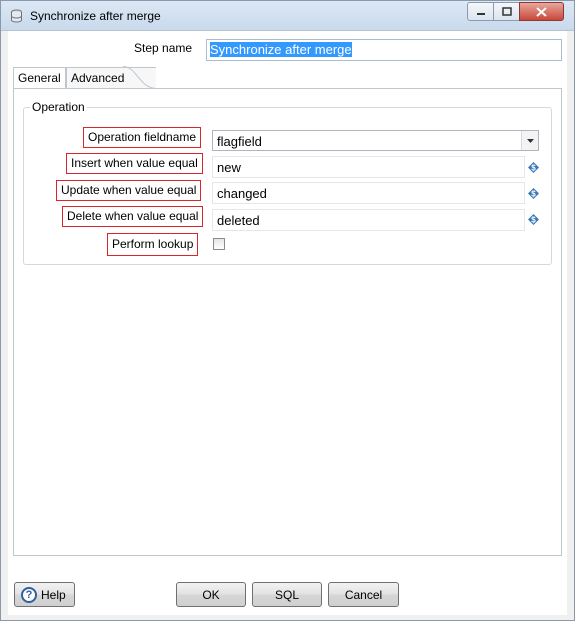  I want to click on step-name-value: Synchronize after merge, so click(281, 49).